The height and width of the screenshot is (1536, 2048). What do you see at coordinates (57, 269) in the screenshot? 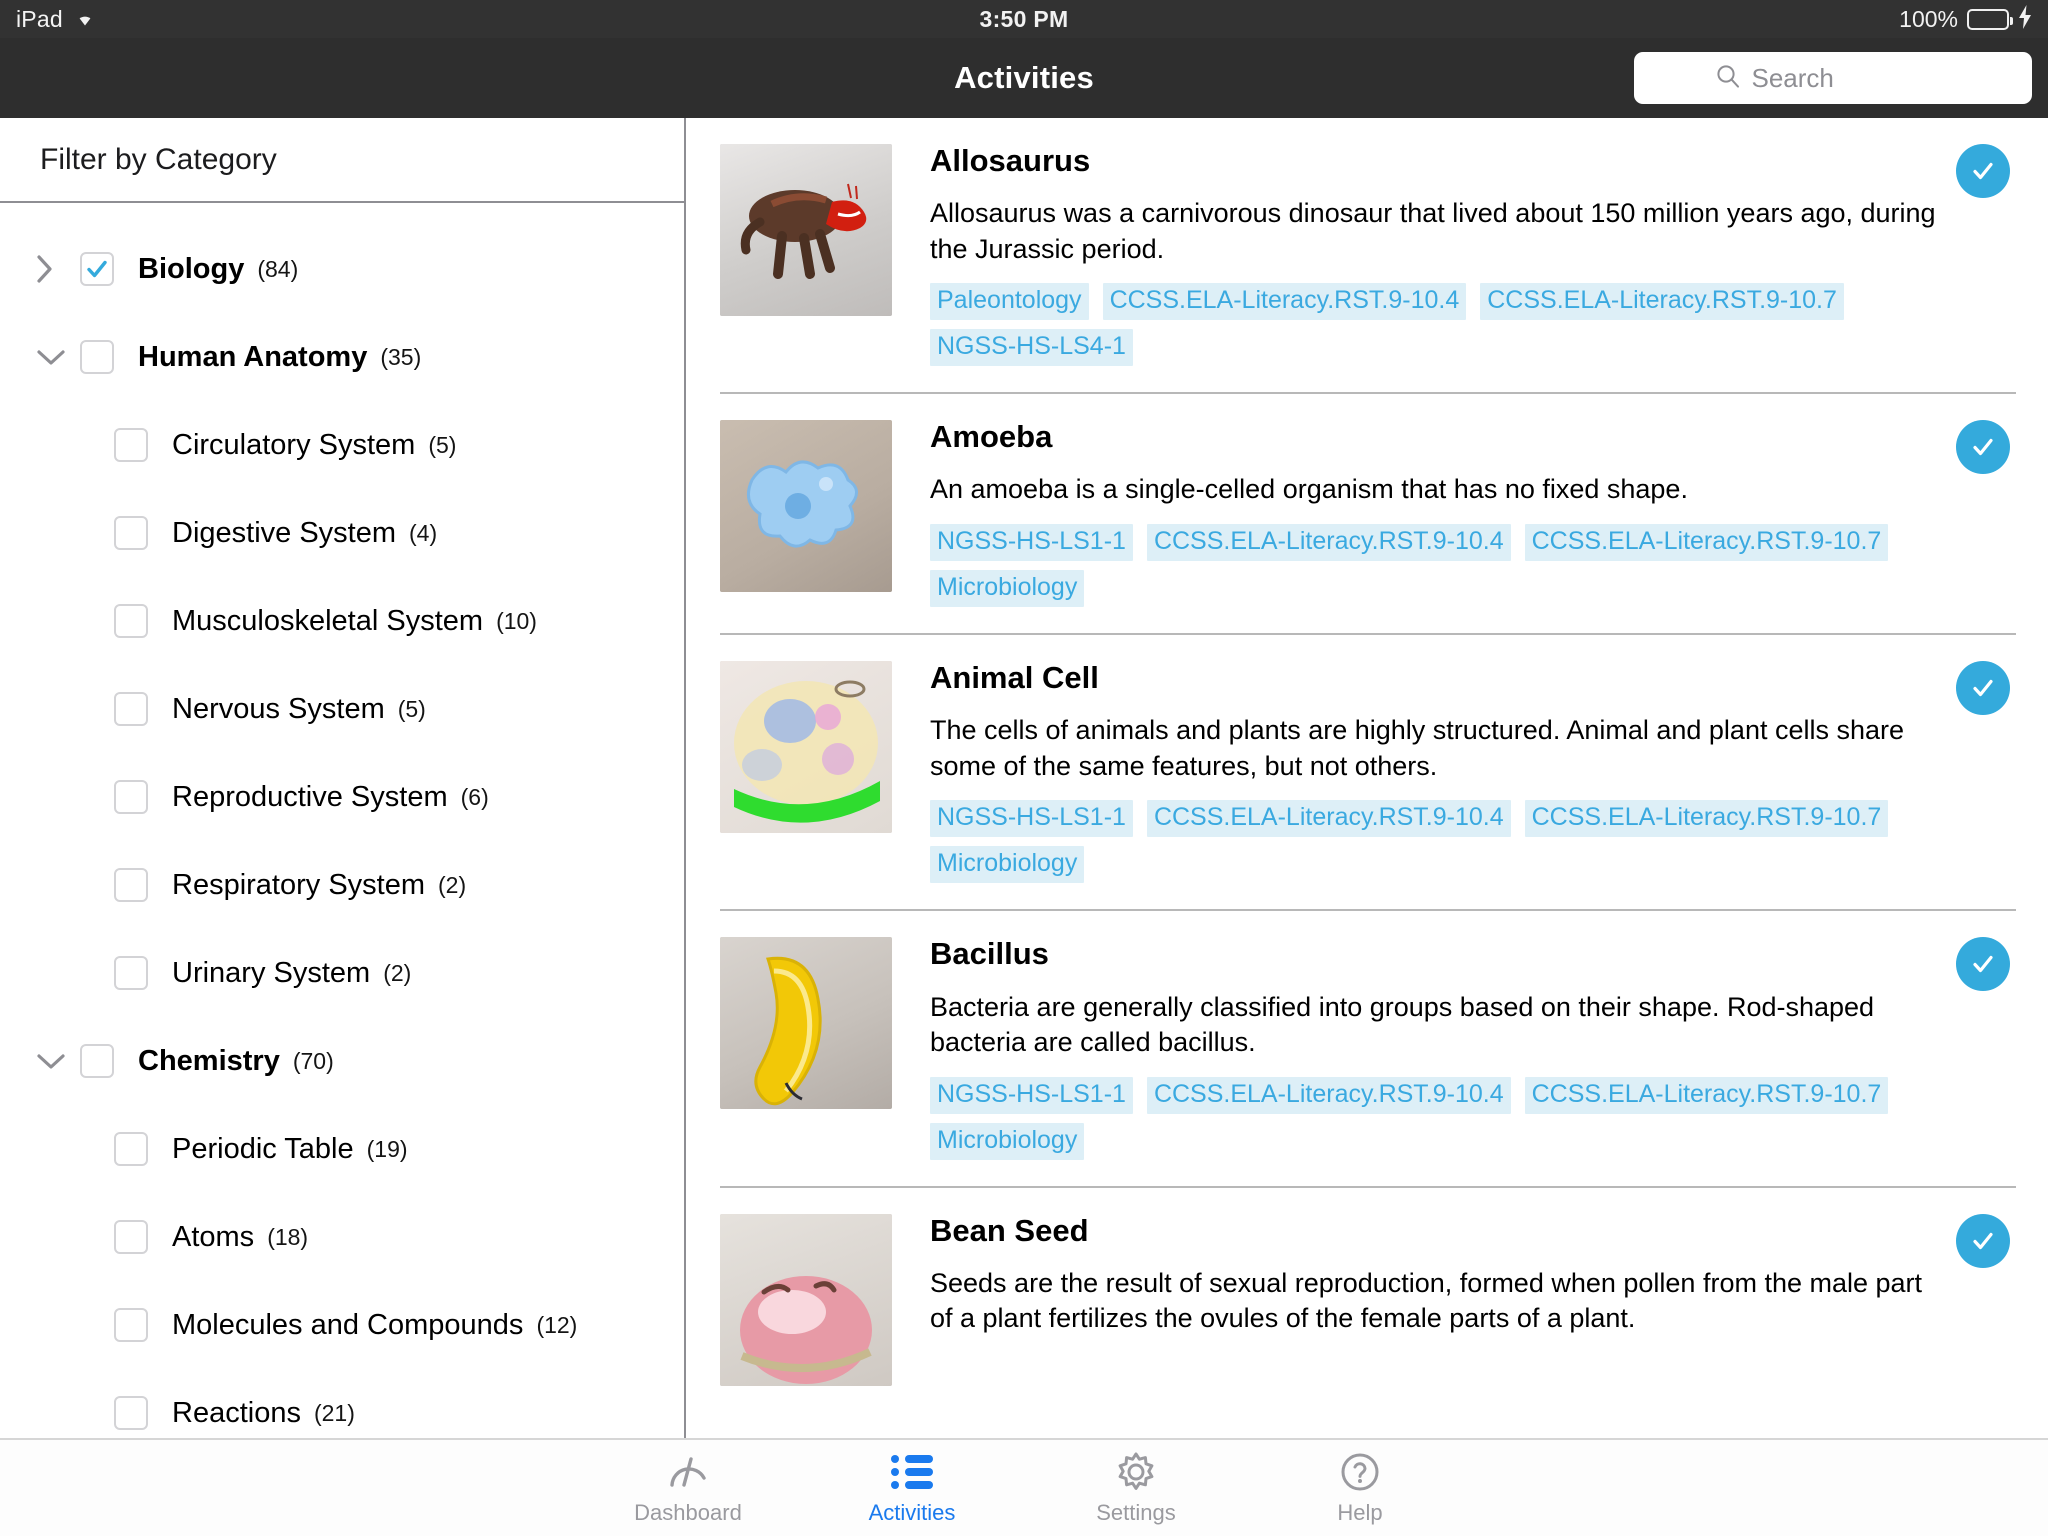
I see `chevron-right-icon` at bounding box center [57, 269].